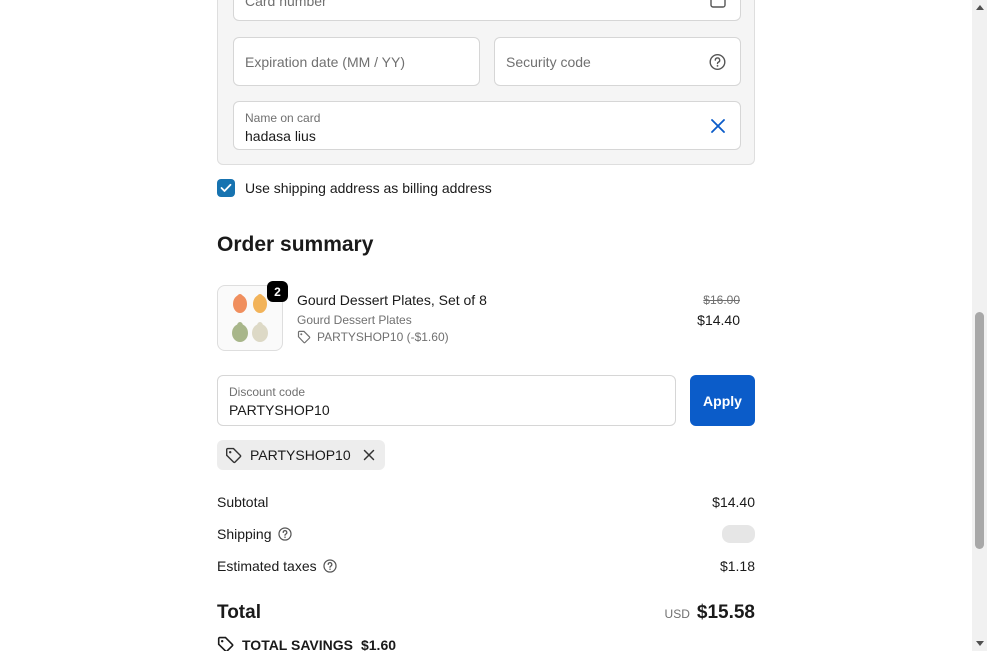 This screenshot has width=987, height=651. I want to click on checkmark-icon, so click(226, 187).